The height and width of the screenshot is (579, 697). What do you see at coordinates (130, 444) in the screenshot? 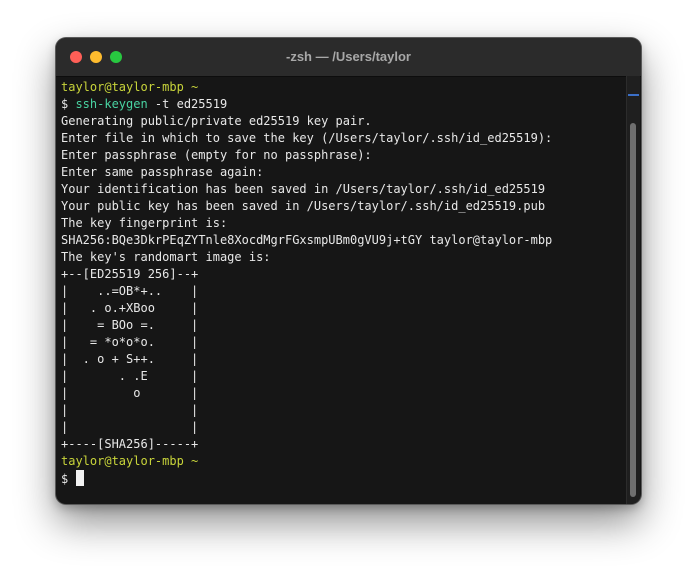
I see `output-line: +----[SHA256]-----+` at bounding box center [130, 444].